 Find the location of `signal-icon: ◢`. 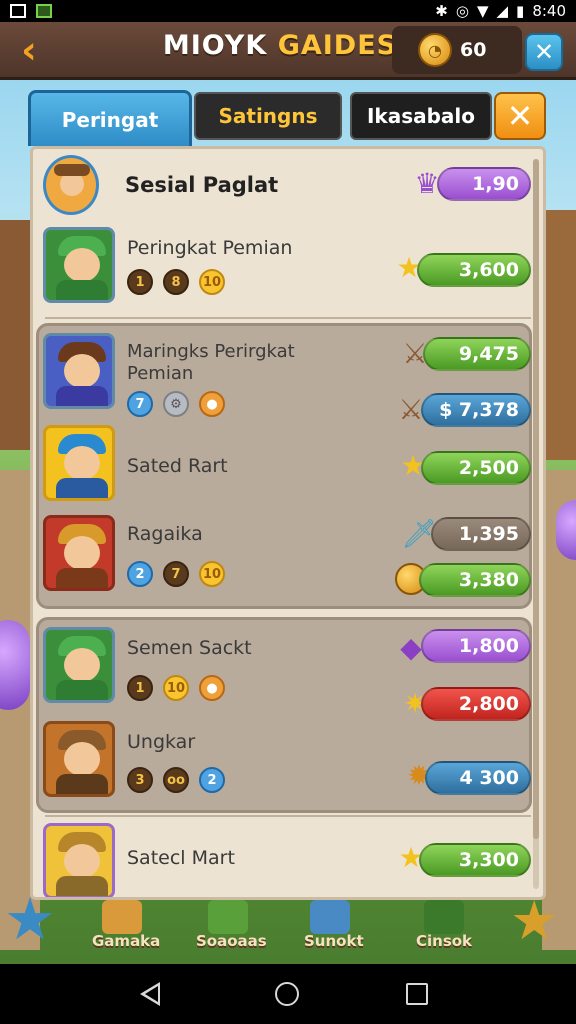

signal-icon: ◢ is located at coordinates (502, 11).